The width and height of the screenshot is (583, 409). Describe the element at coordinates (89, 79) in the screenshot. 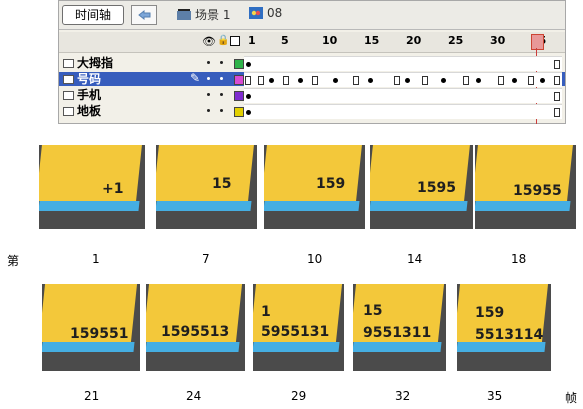

I see `layer-name: 号码` at that location.